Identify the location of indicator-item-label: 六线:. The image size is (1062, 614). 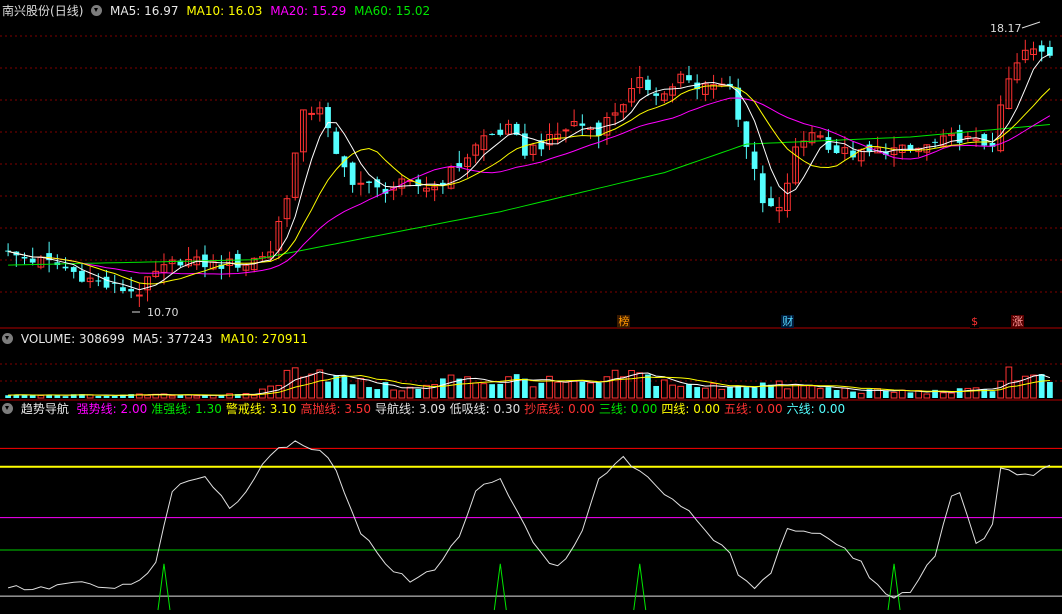
(800, 409).